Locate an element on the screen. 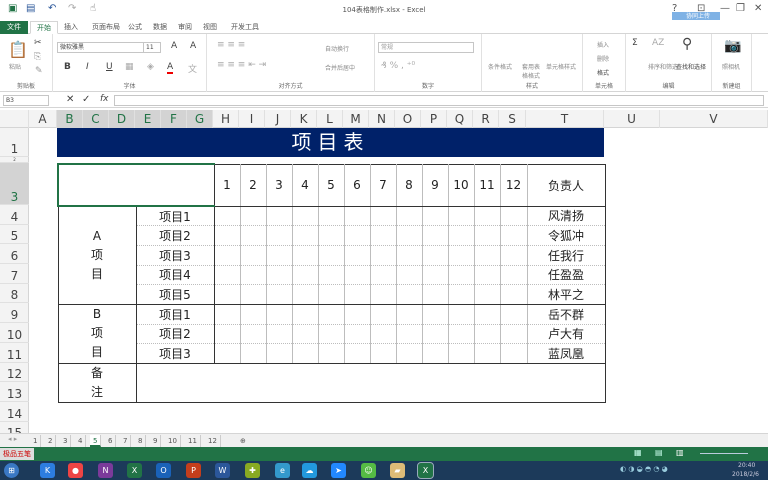  tab-page-layout: 页面布局 is located at coordinates (106, 27).